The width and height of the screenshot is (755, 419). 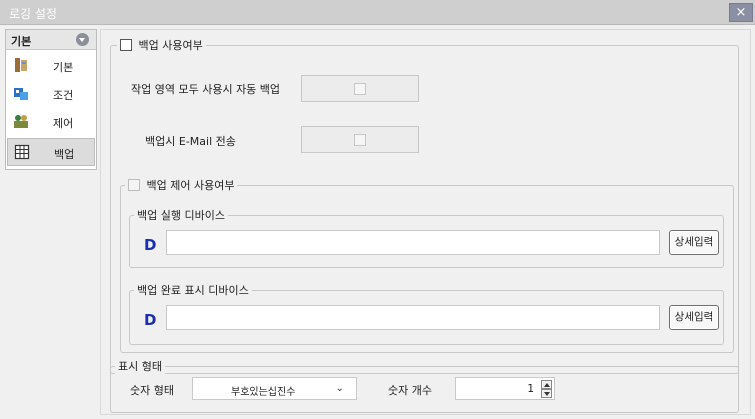 I want to click on done-device-input, so click(x=413, y=317).